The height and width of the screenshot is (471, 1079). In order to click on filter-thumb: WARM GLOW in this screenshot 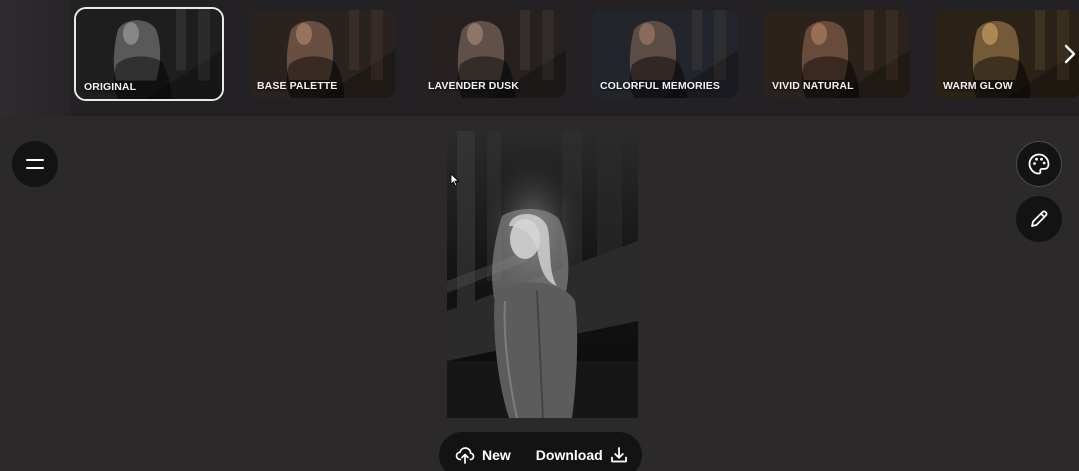, I will do `click(1007, 54)`.